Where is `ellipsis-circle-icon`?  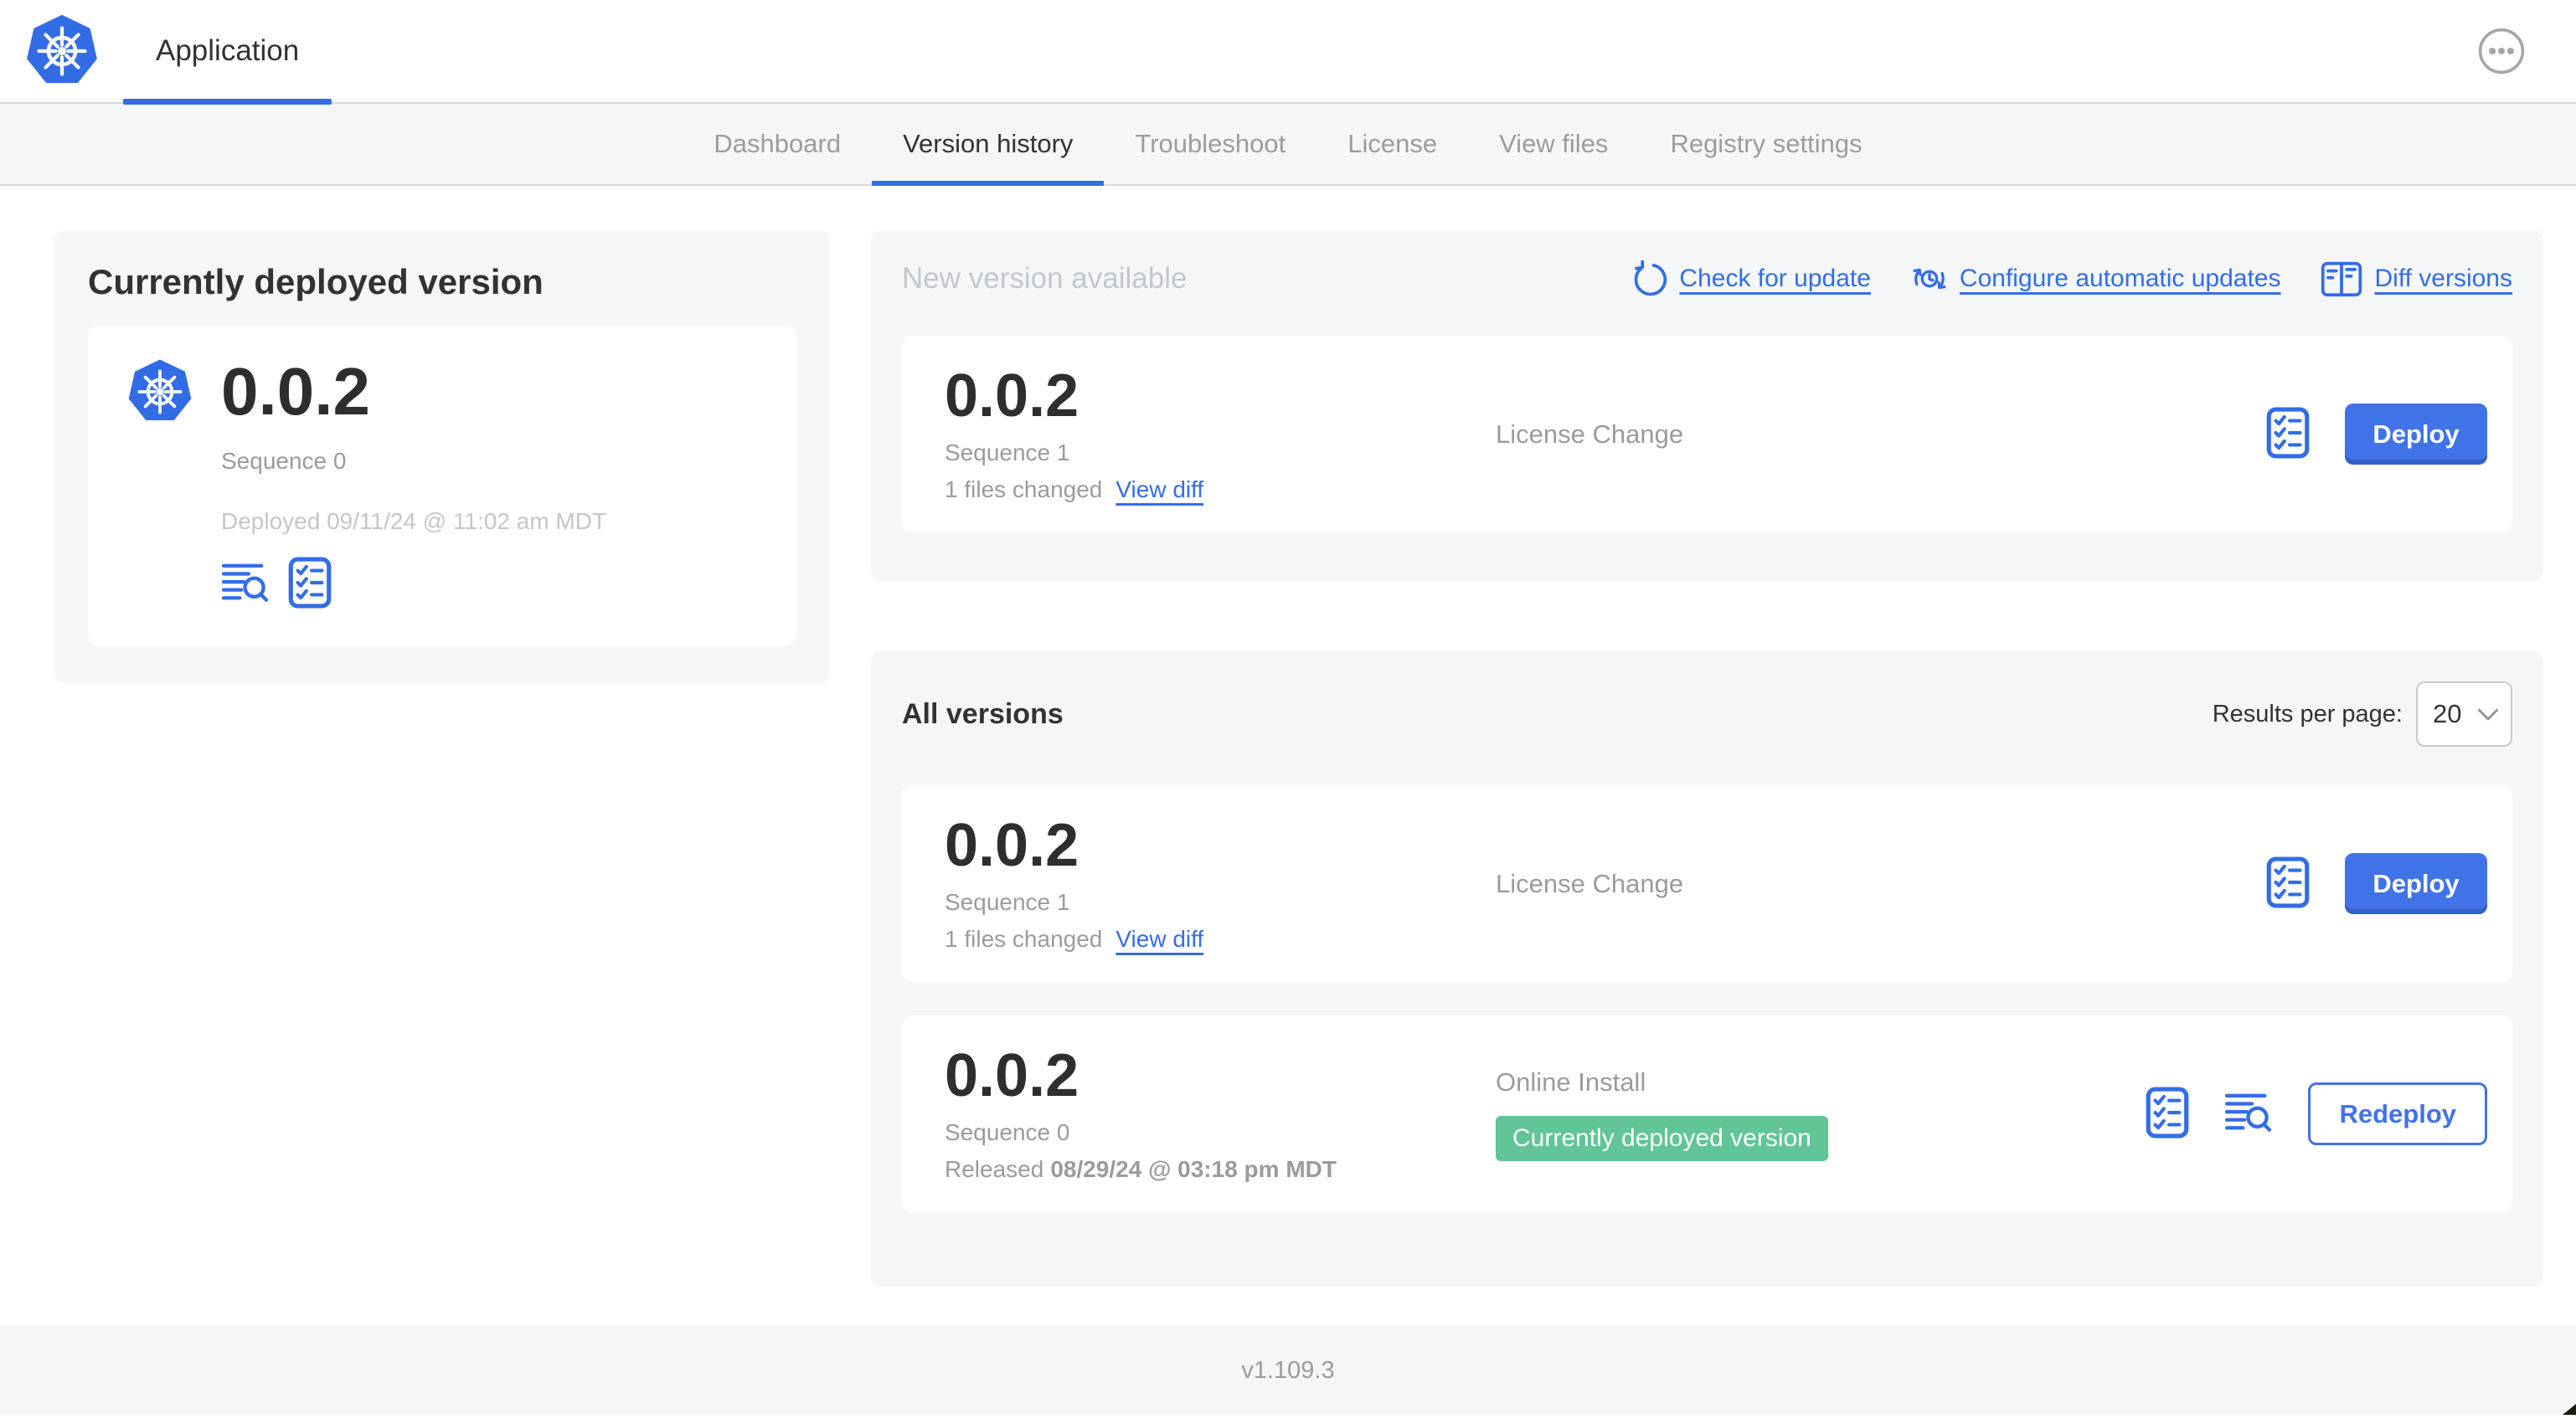 ellipsis-circle-icon is located at coordinates (2501, 51).